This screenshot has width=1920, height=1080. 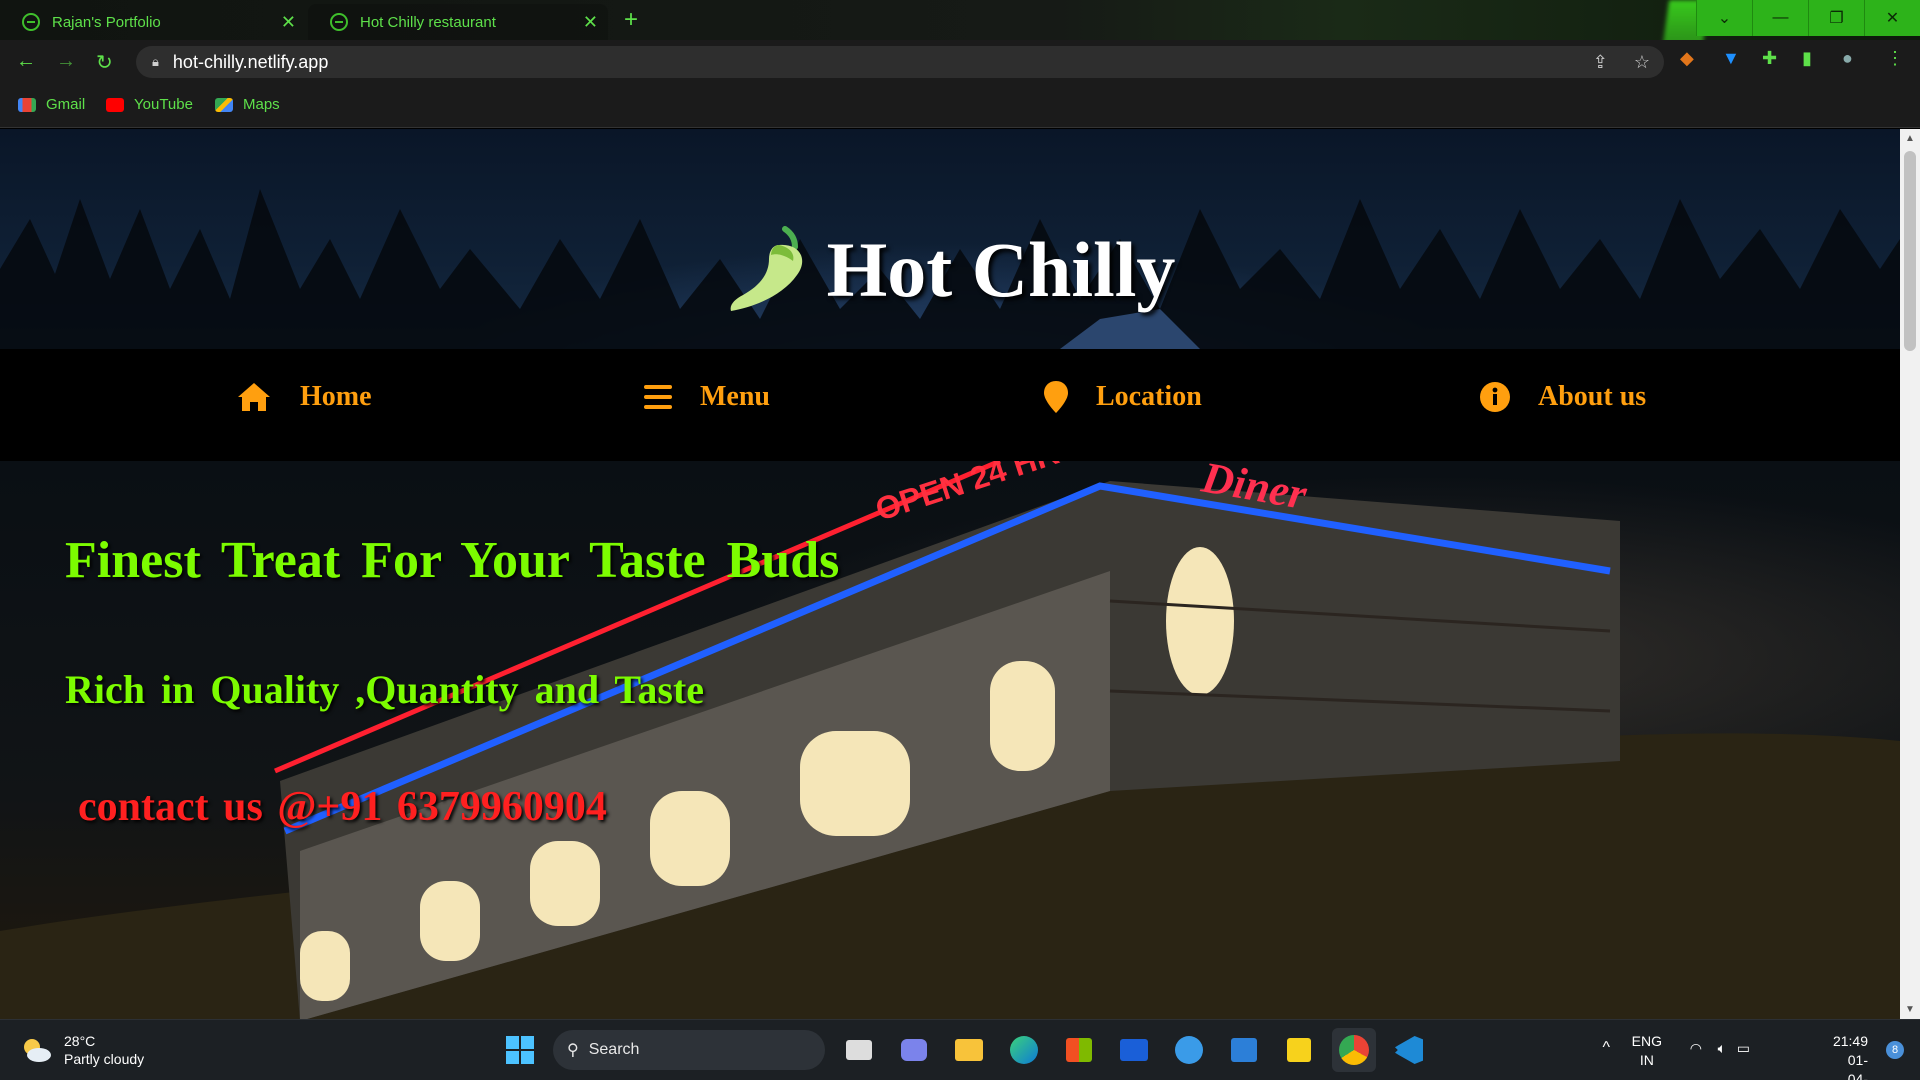 I want to click on youtube-icon, so click(x=115, y=104).